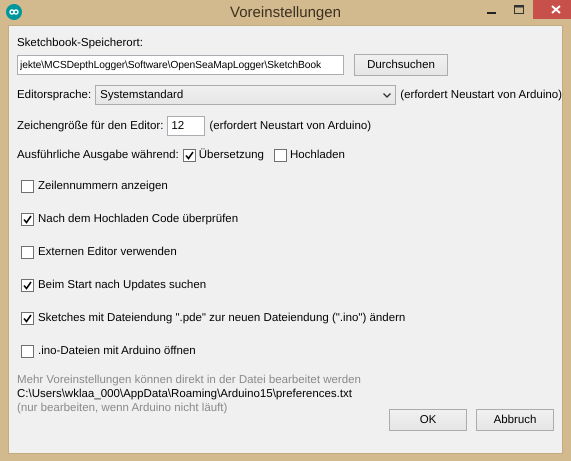  What do you see at coordinates (515, 420) in the screenshot?
I see `cancel-button: Abbruch` at bounding box center [515, 420].